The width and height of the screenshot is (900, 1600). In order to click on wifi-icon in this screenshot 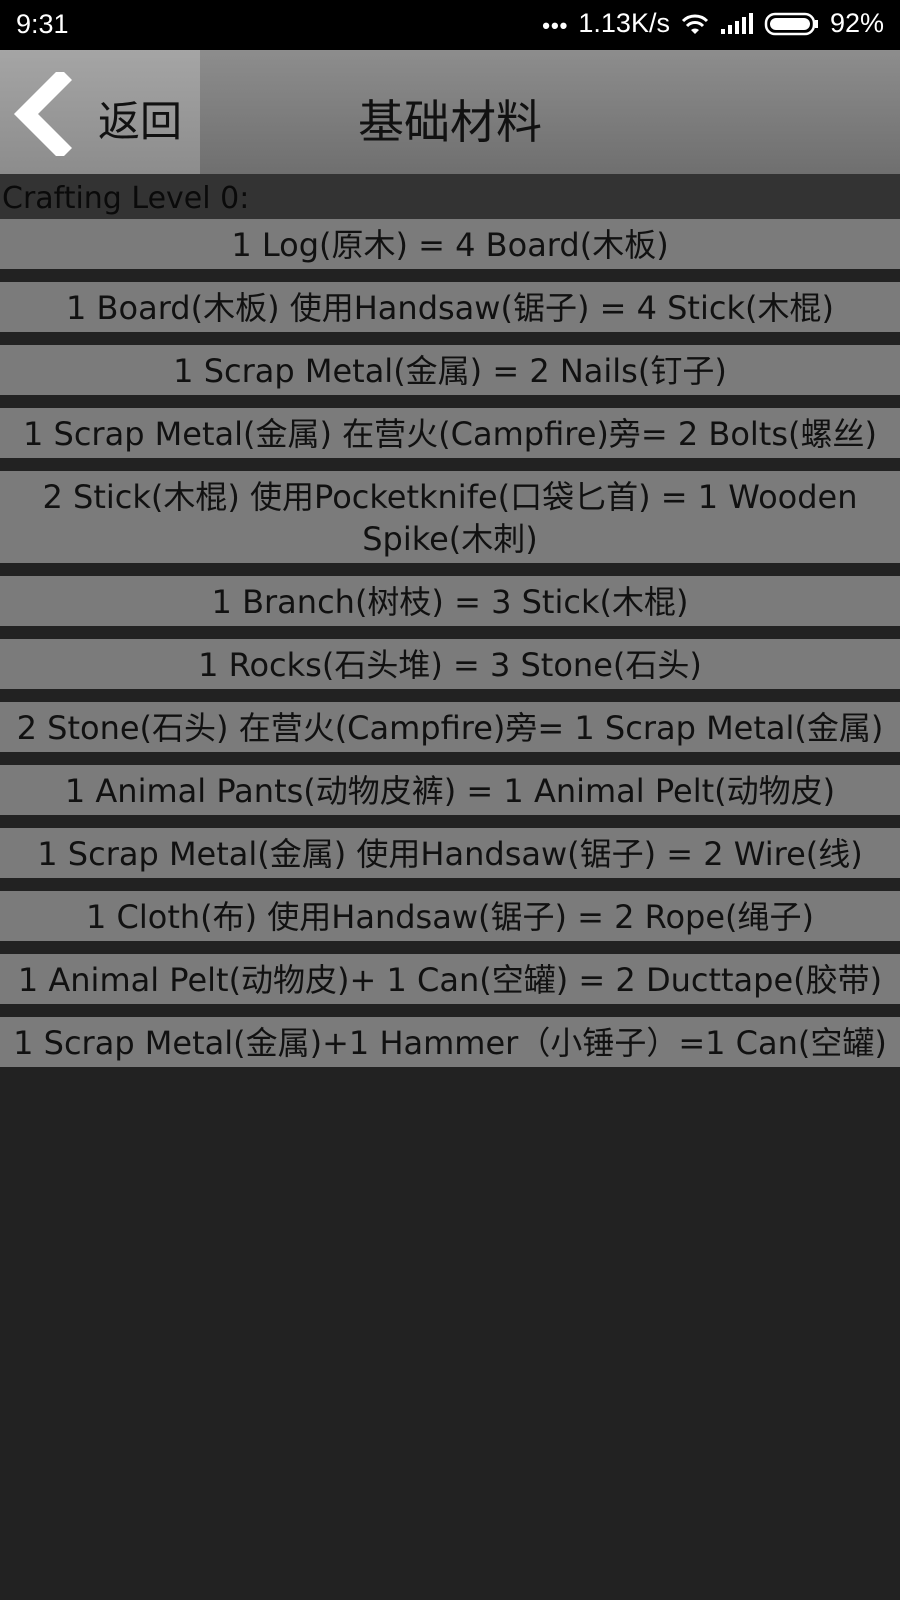, I will do `click(695, 24)`.